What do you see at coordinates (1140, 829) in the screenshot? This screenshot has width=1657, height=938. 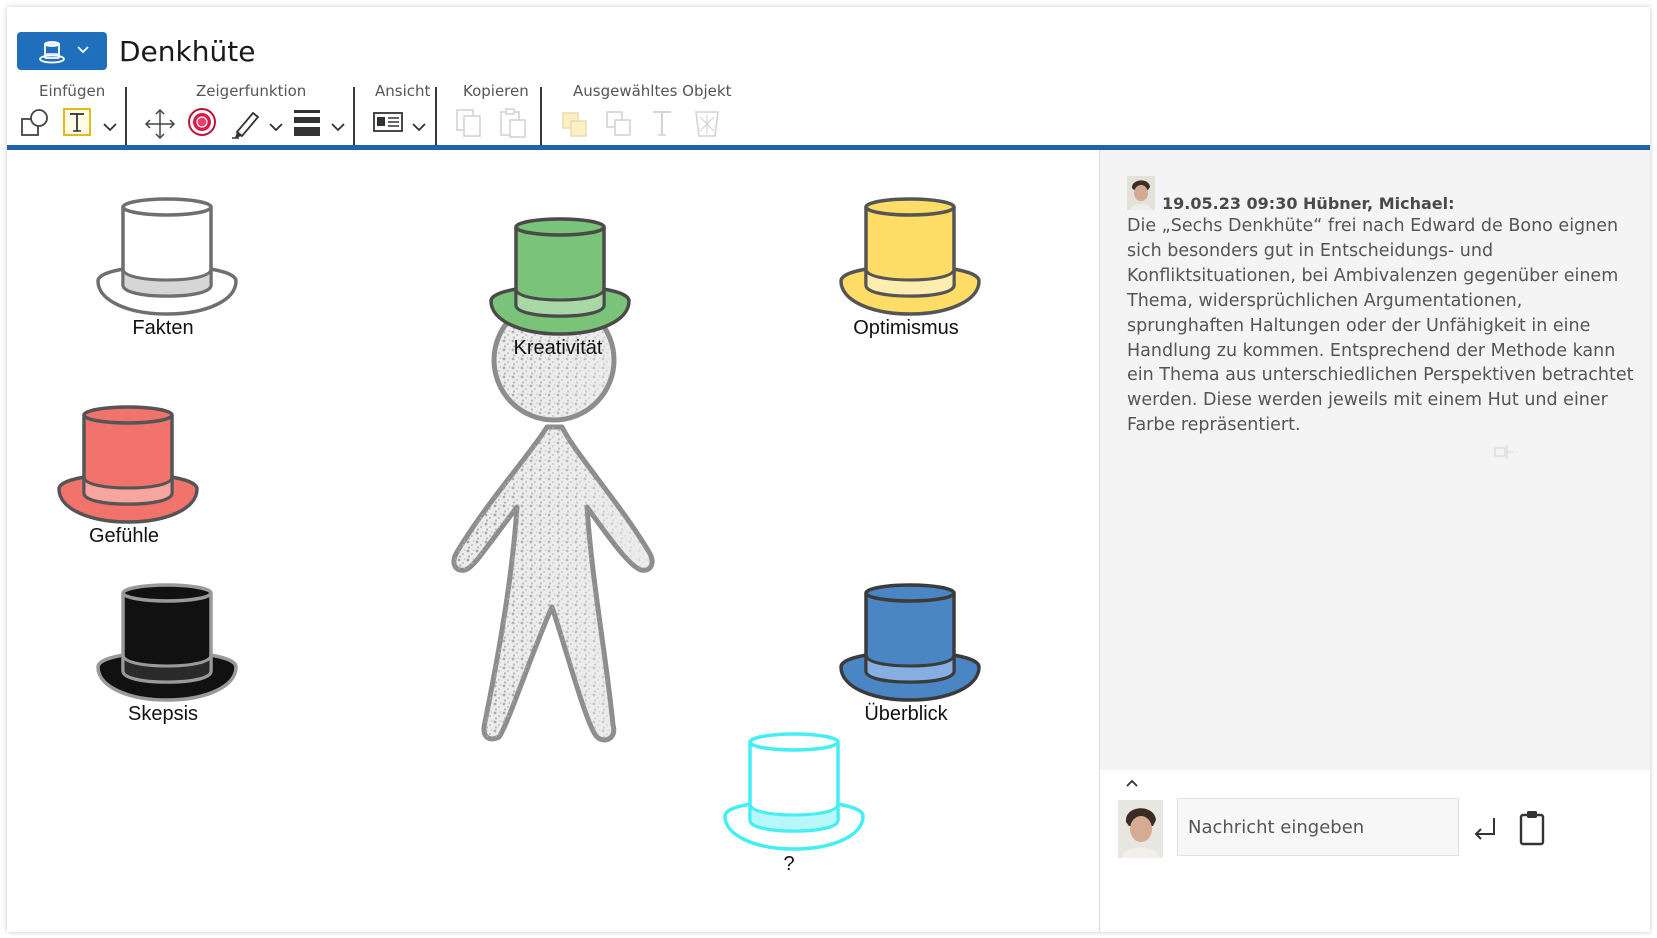 I see `user-avatar` at bounding box center [1140, 829].